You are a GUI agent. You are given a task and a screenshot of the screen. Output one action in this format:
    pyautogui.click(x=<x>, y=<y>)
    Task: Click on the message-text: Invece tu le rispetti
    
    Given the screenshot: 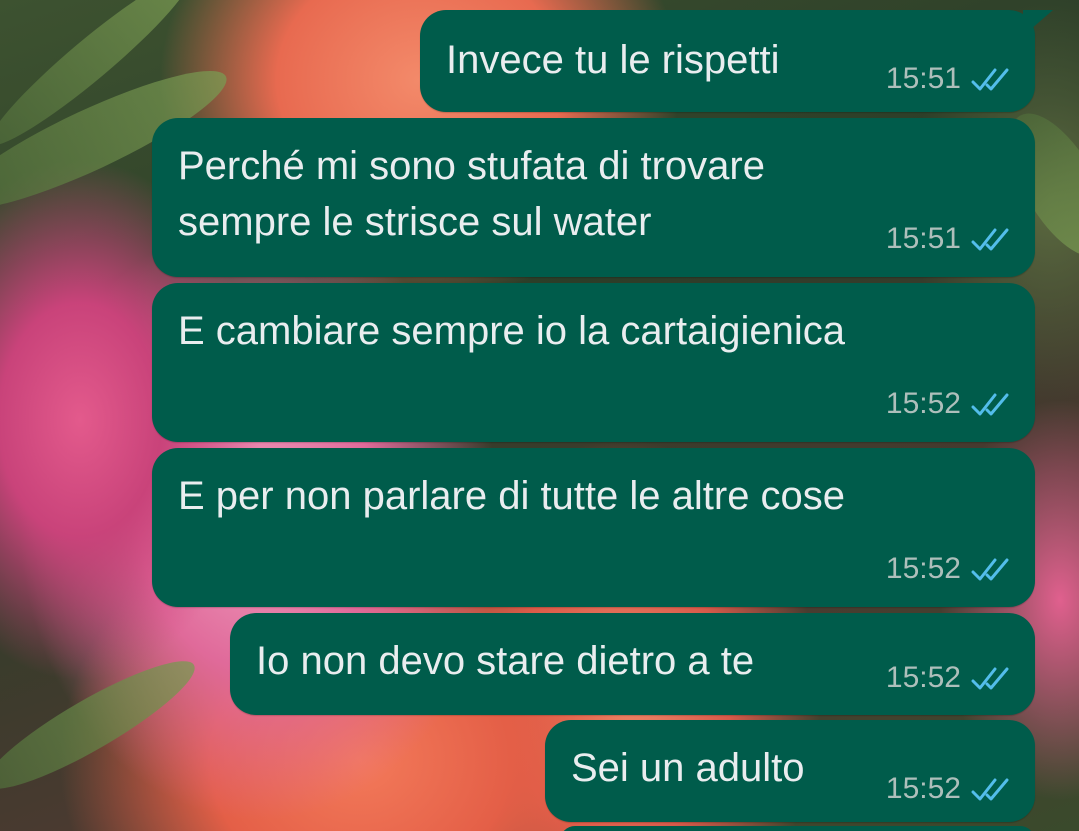 What is the action you would take?
    pyautogui.click(x=613, y=60)
    